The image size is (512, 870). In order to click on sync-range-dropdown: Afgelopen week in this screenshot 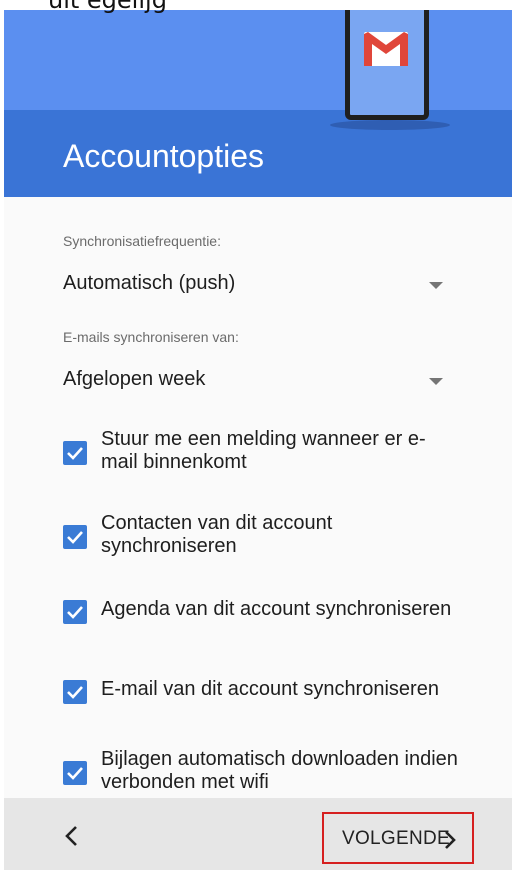, I will do `click(258, 382)`.